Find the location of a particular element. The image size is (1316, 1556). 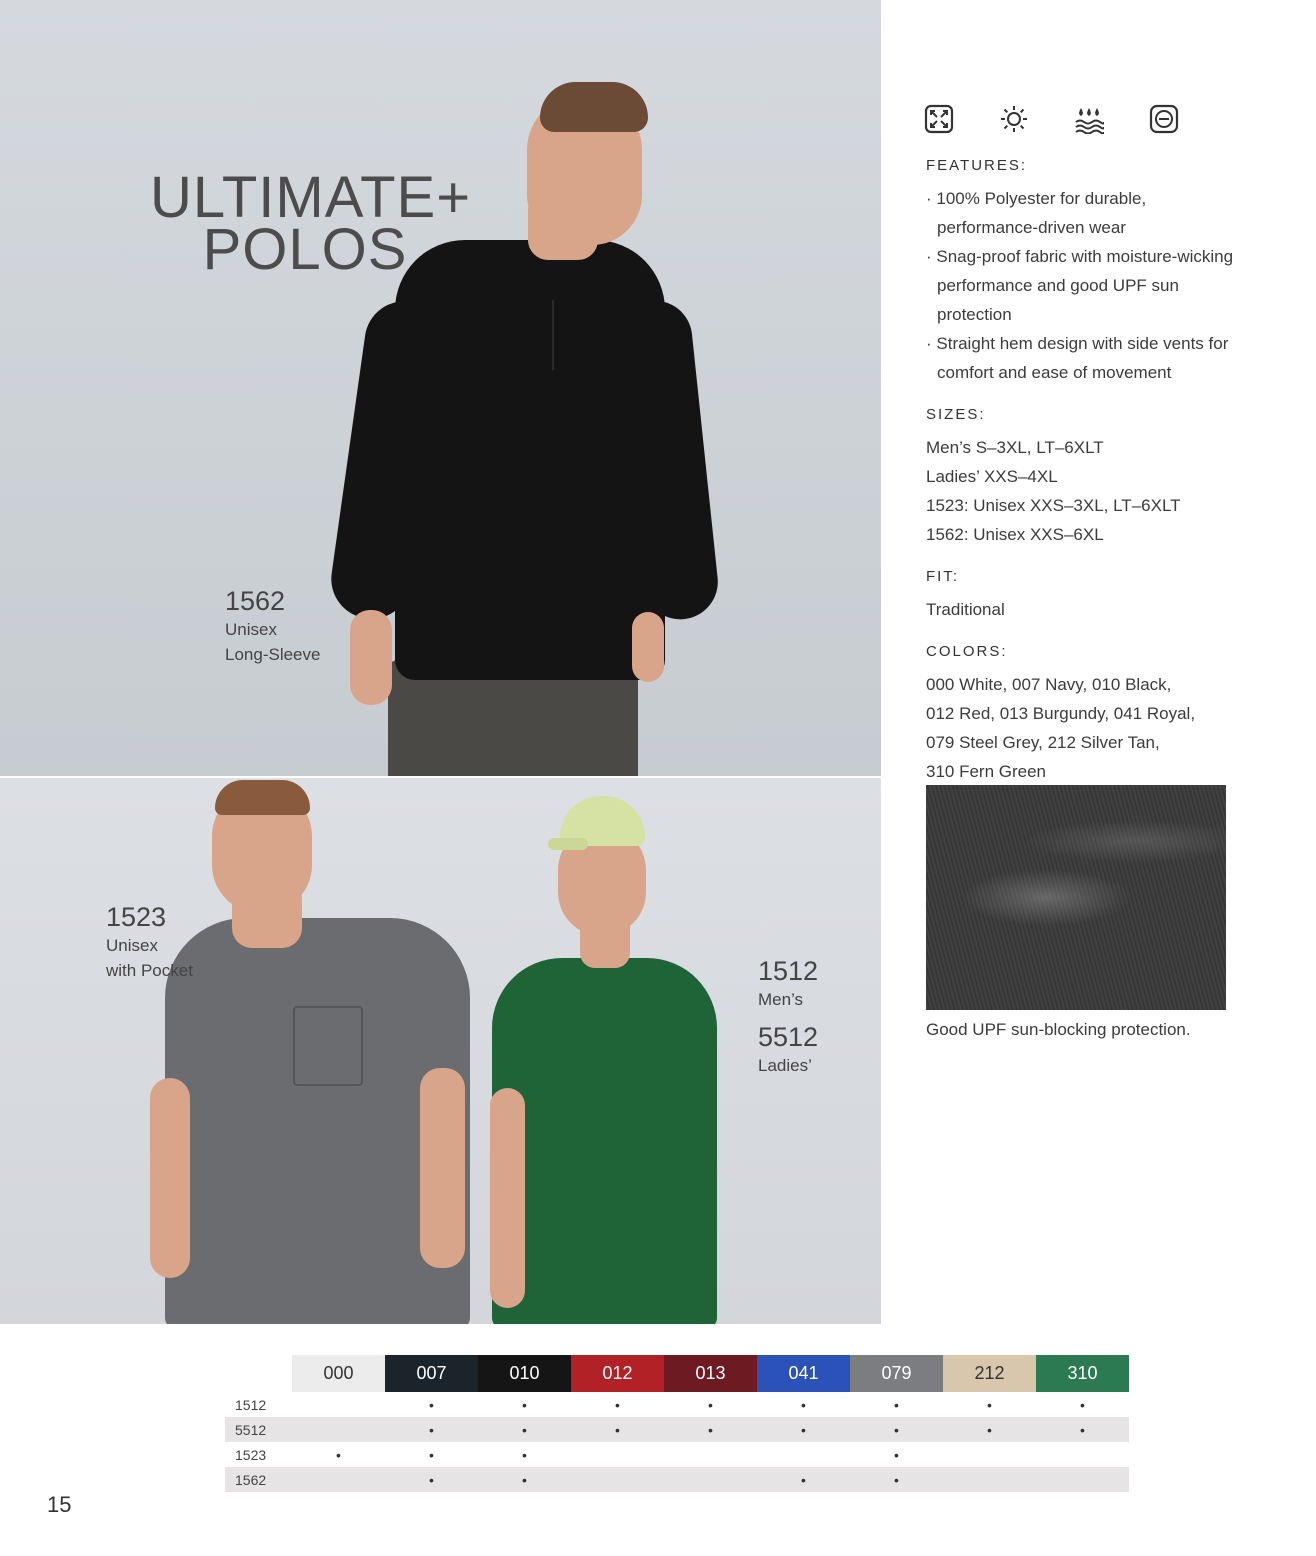

fabric-caption: Good UPF sun-blocking protection. is located at coordinates (1058, 1029).